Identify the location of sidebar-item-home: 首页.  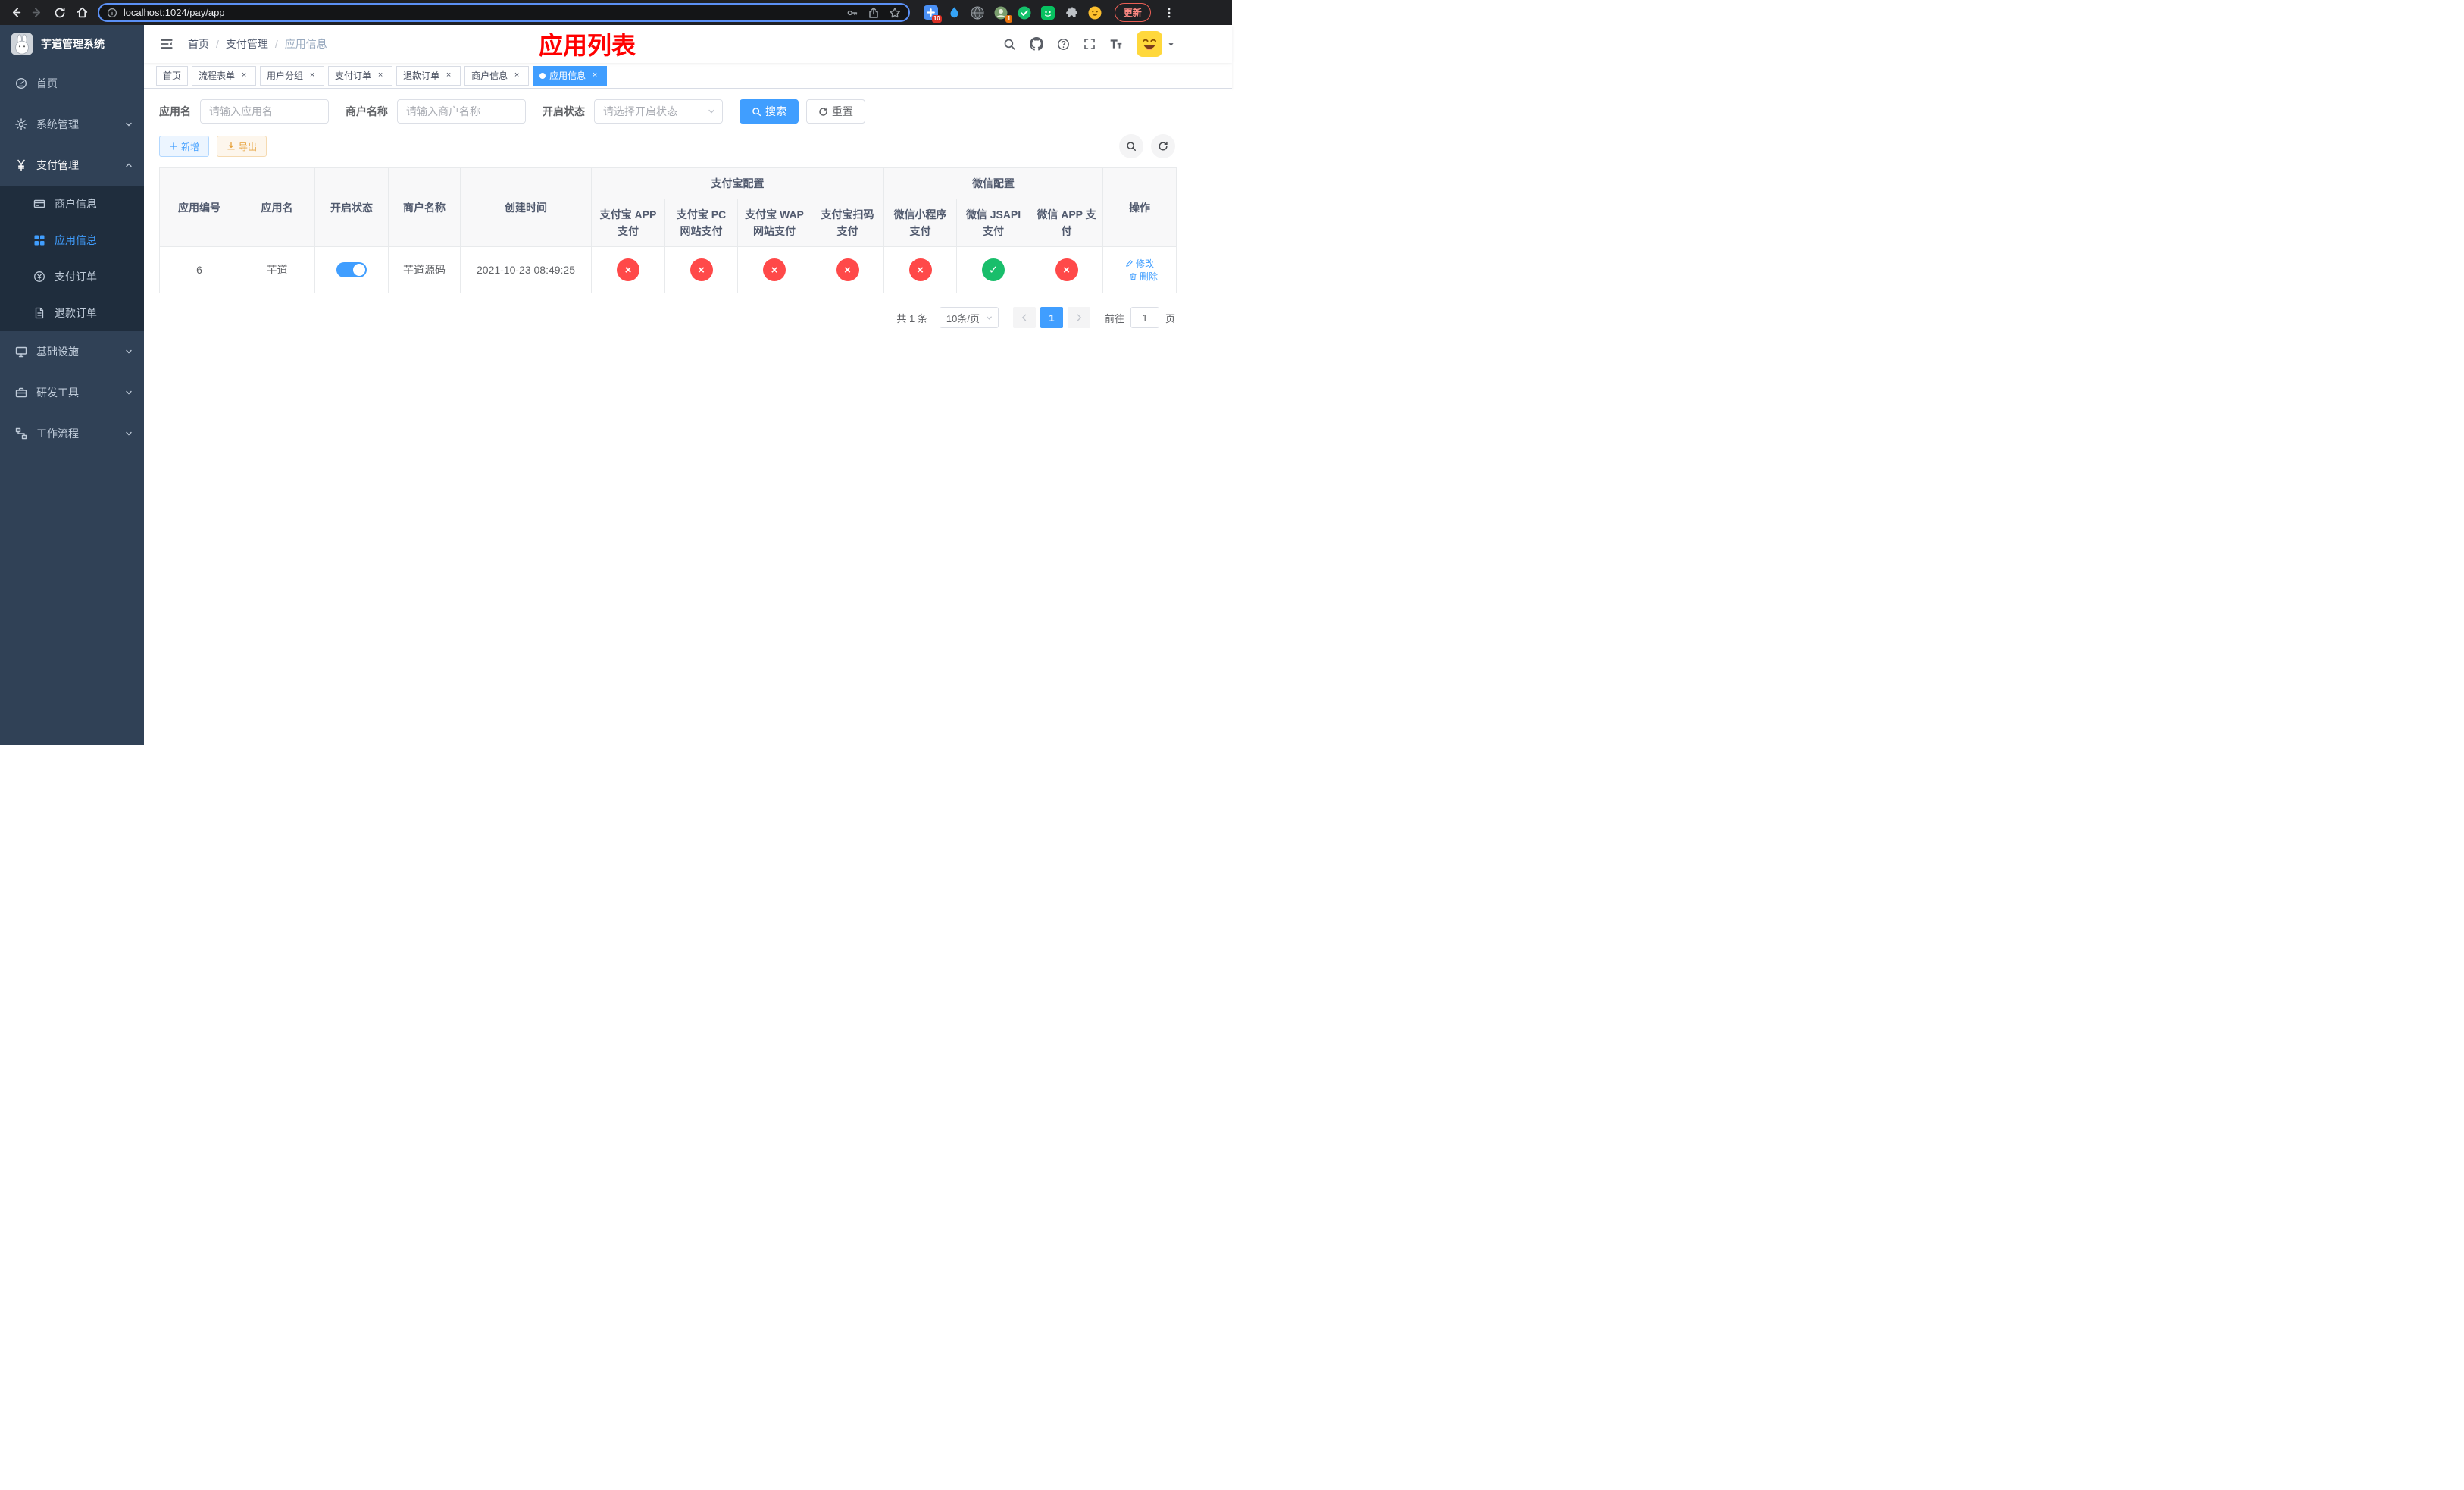
(72, 84).